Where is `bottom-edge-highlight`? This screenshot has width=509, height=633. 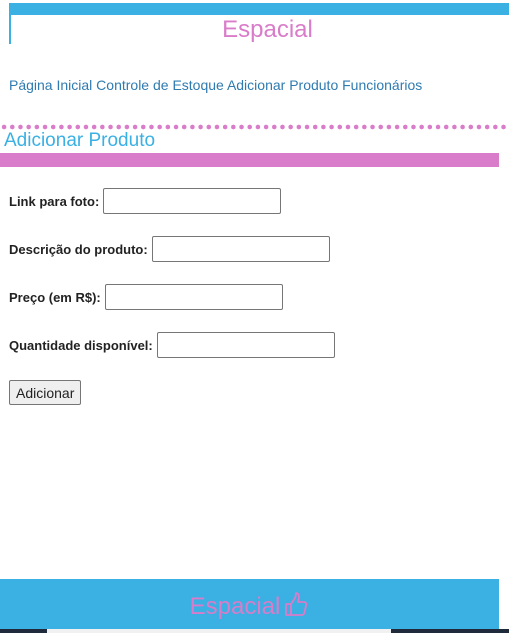
bottom-edge-highlight is located at coordinates (219, 631).